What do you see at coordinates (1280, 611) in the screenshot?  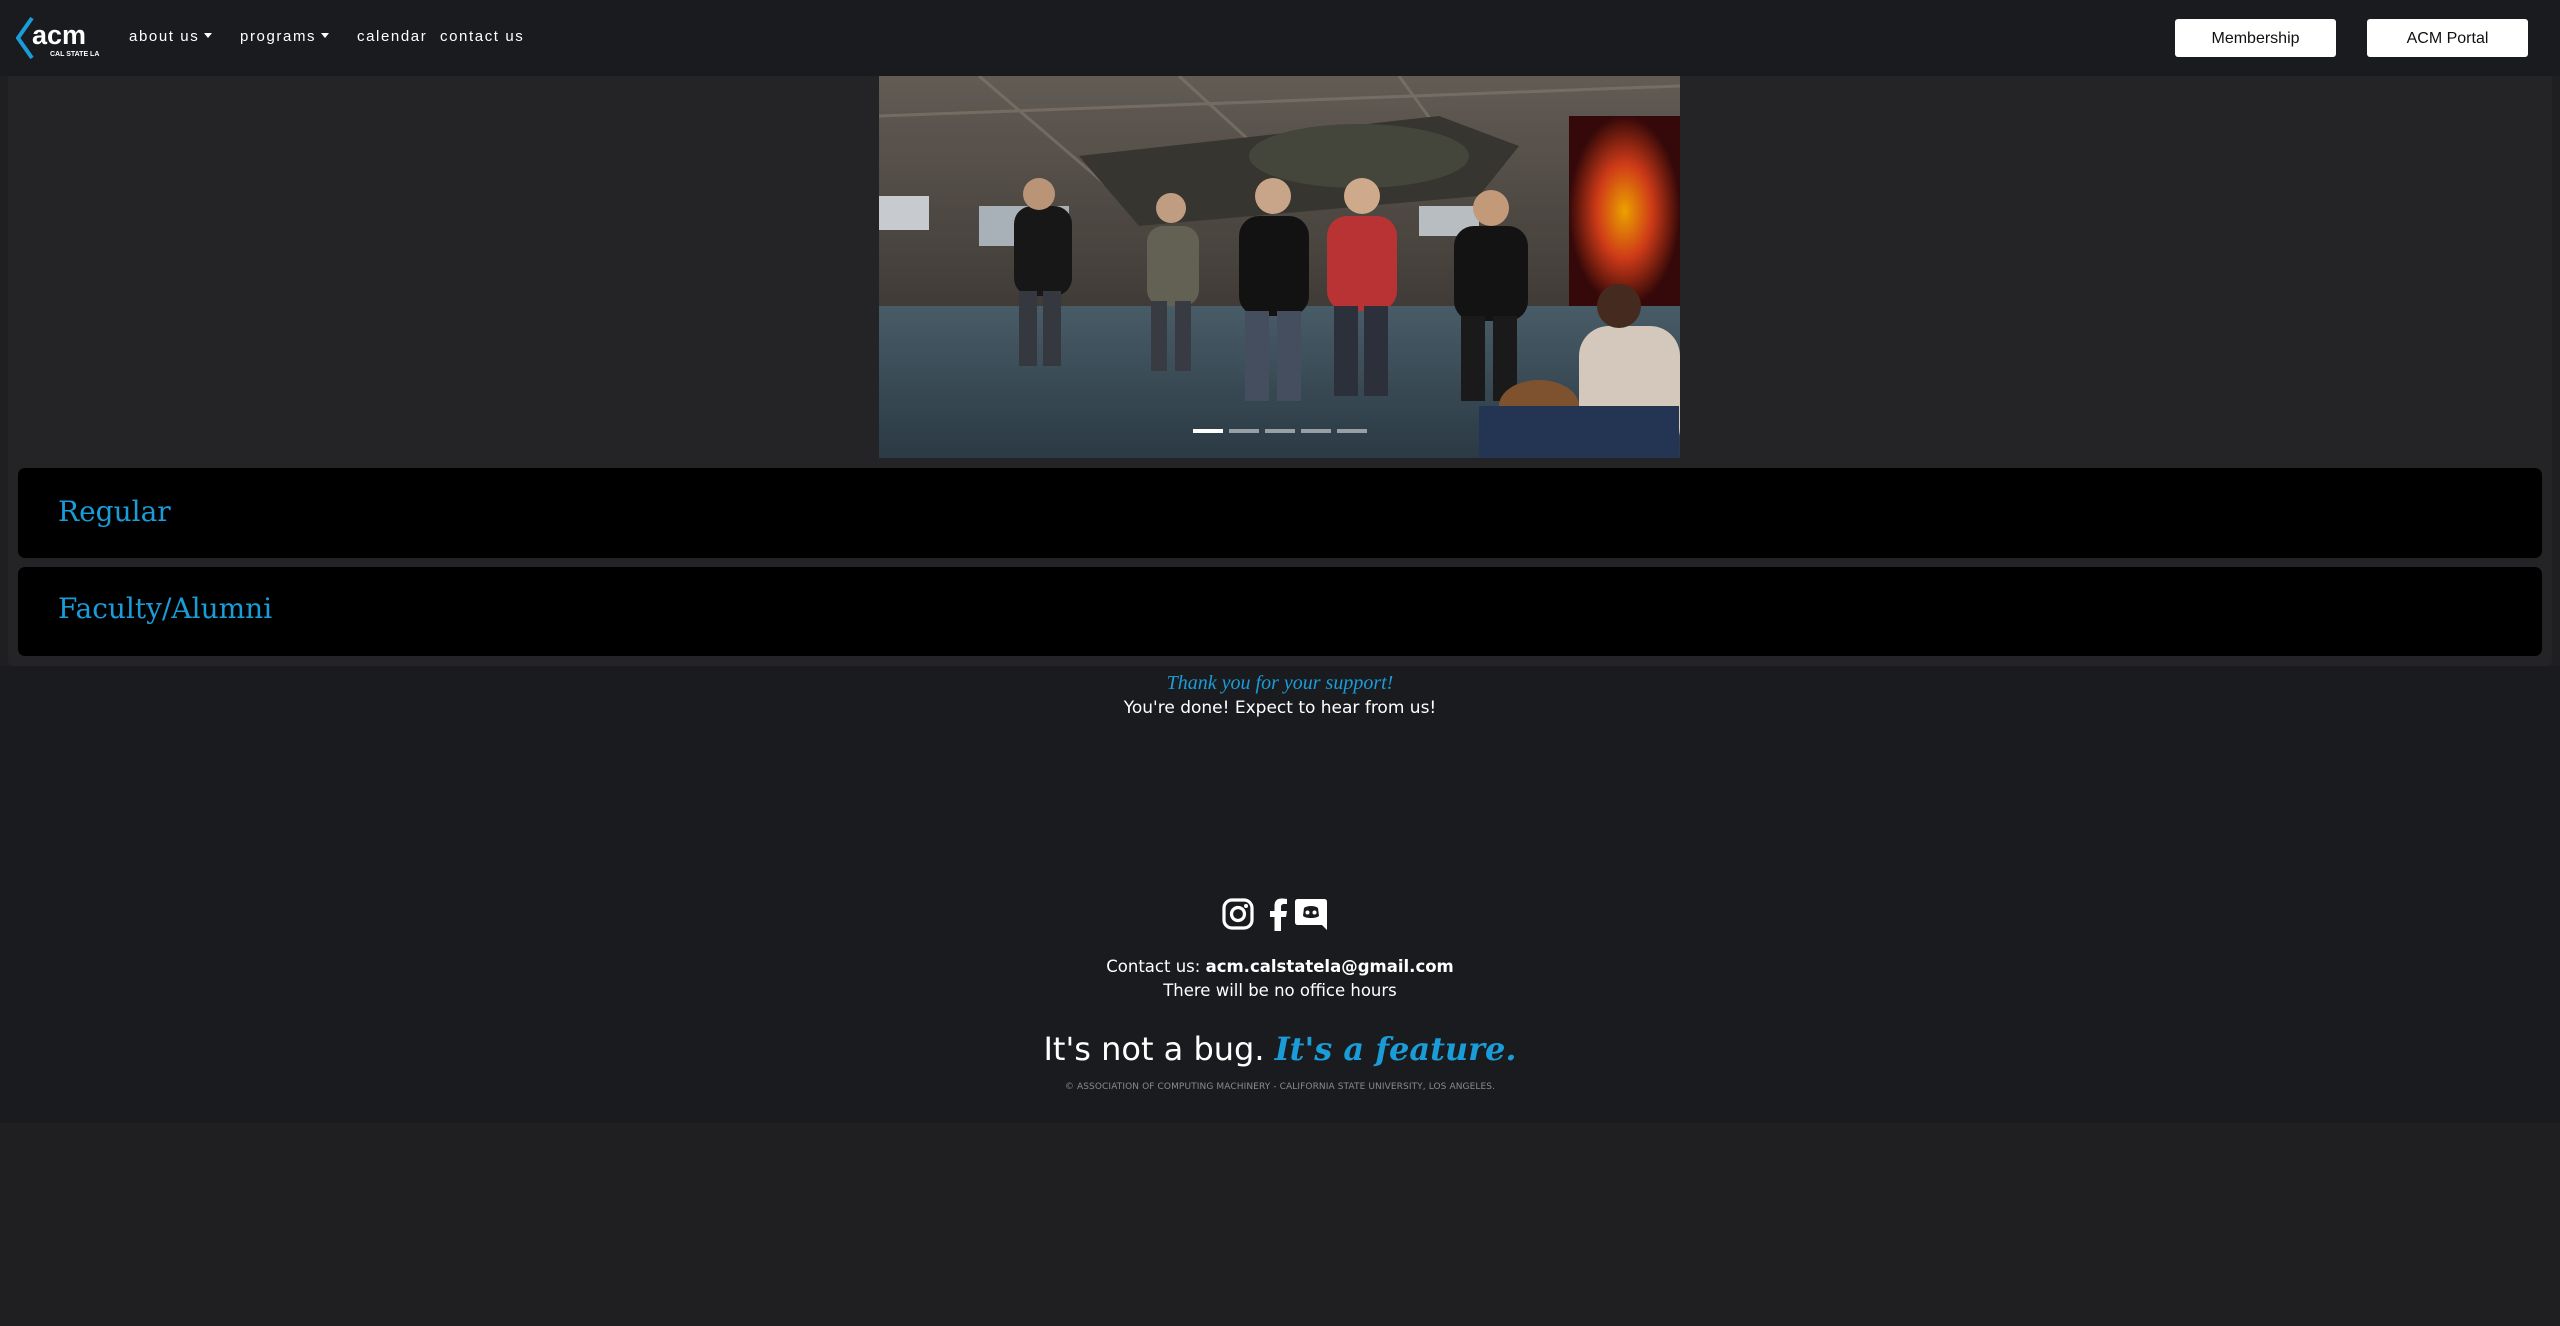 I see `membership-card-faculty-alumni: Faculty/Alumni` at bounding box center [1280, 611].